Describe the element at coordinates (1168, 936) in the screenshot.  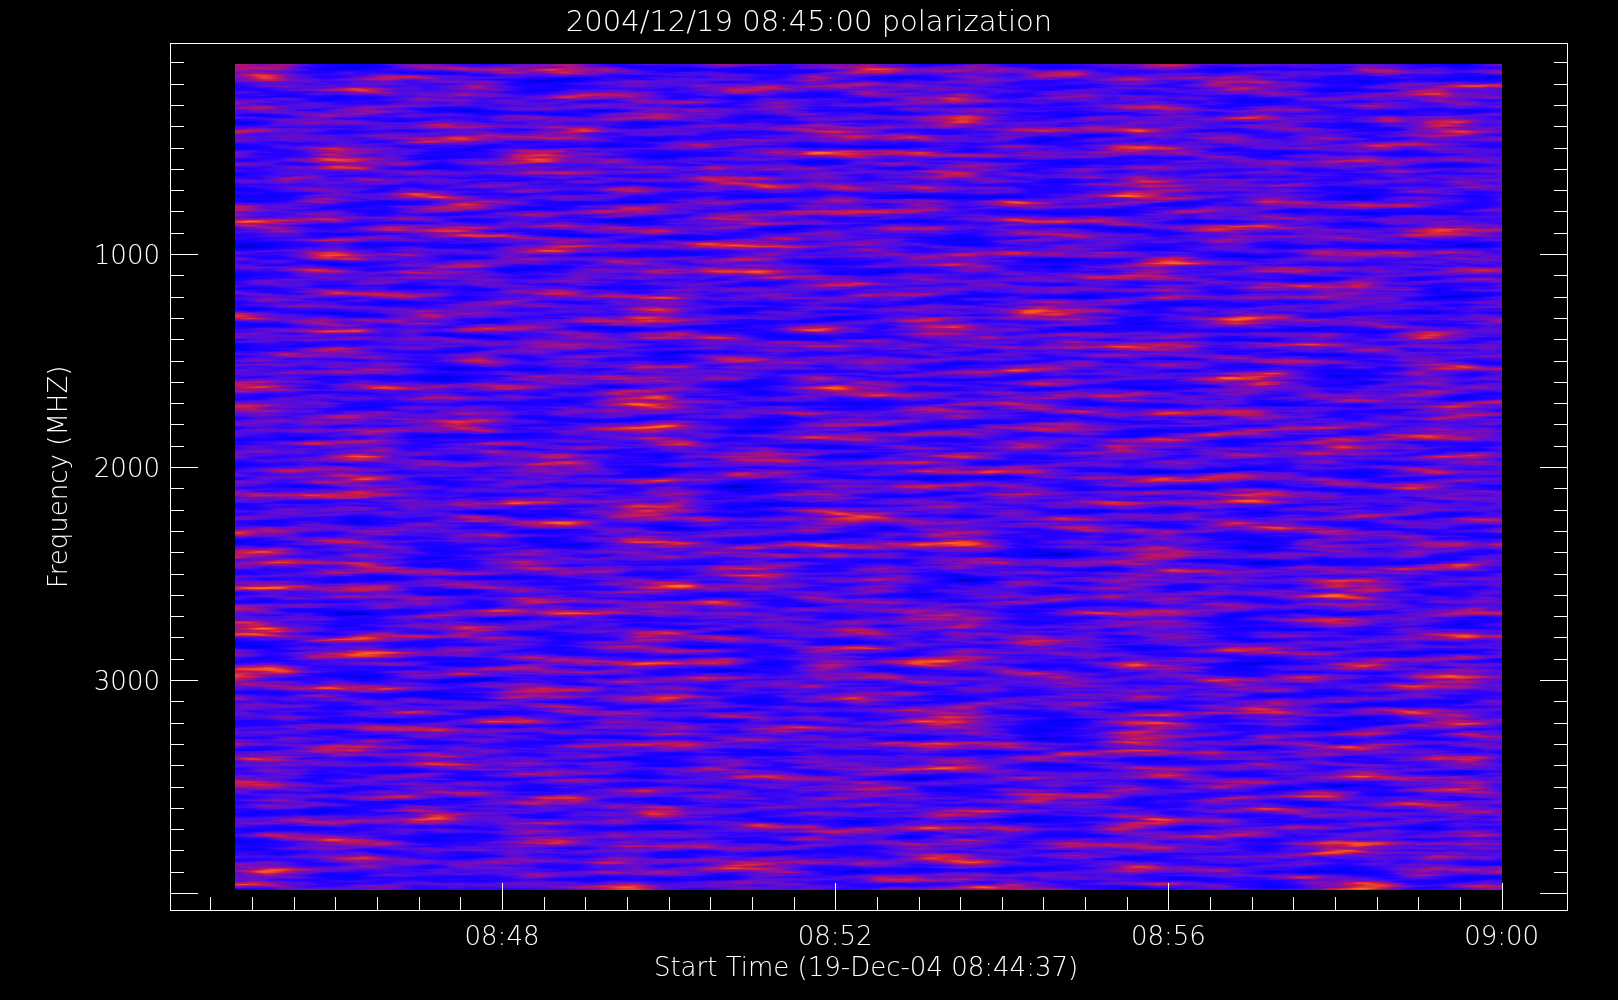
I see `x-tick-label: 08:56` at that location.